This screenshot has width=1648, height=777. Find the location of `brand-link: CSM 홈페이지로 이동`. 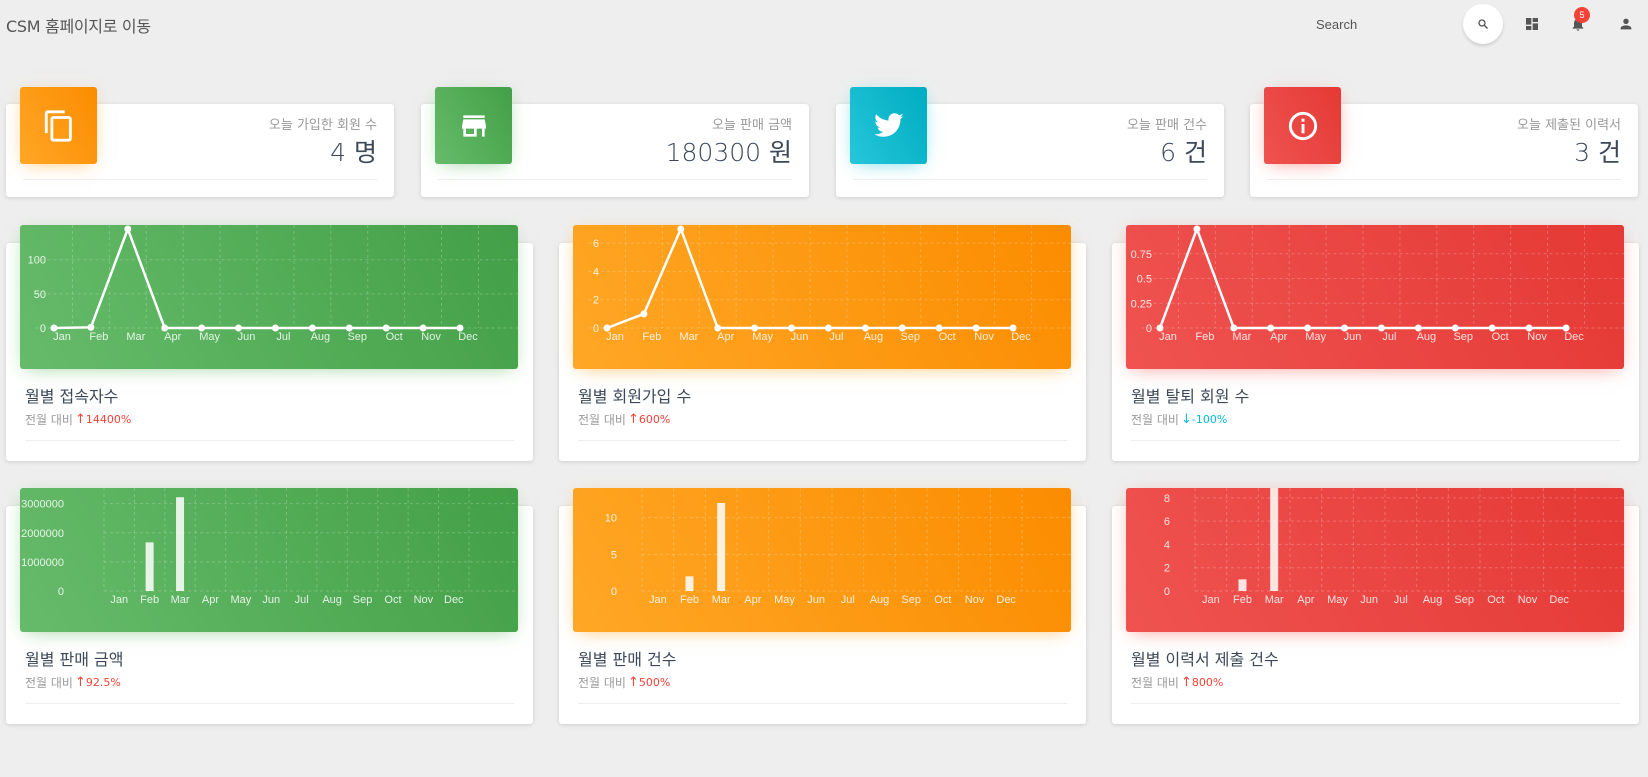

brand-link: CSM 홈페이지로 이동 is located at coordinates (78, 25).